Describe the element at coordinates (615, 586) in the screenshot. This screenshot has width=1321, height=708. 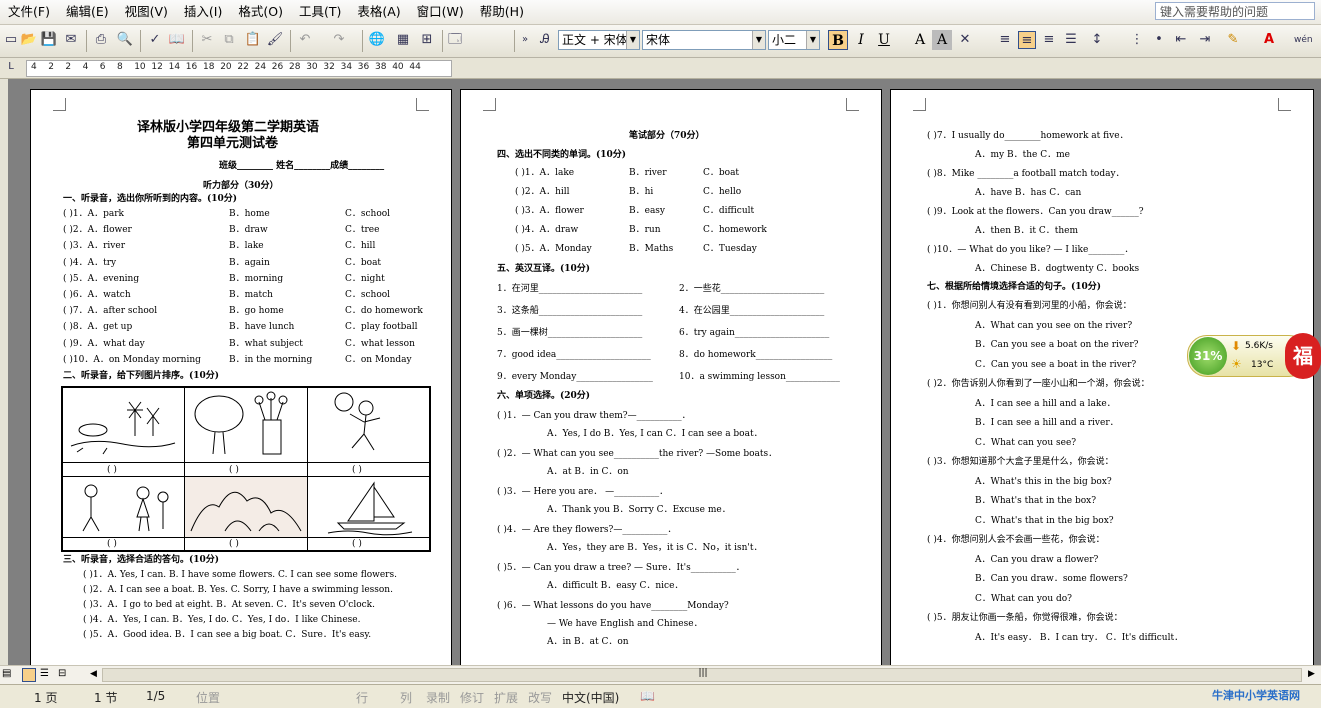
I see `question-options: A．difficult B．easy C．nice．` at that location.